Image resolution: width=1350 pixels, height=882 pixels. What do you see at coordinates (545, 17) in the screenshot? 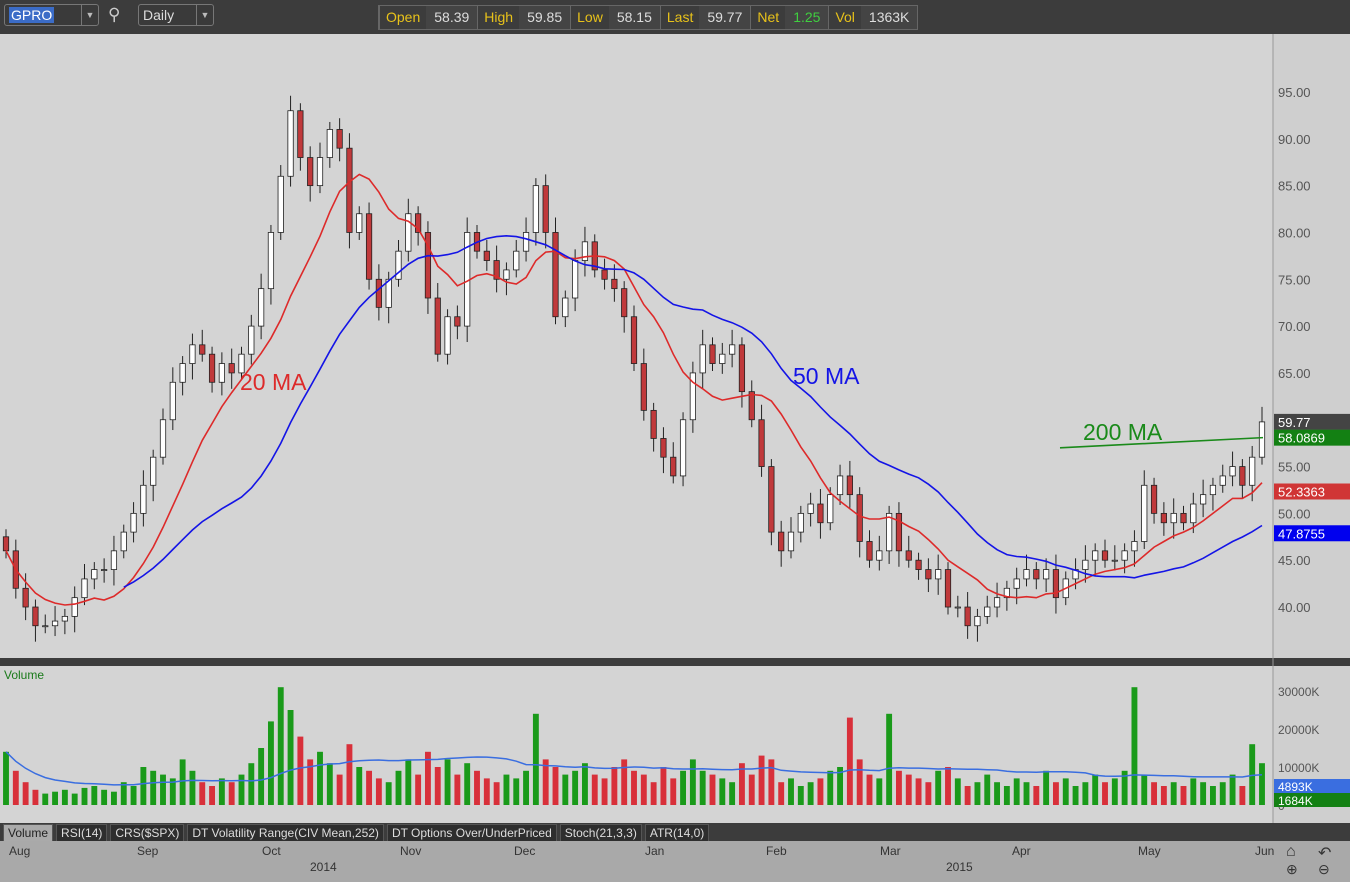
I see `quote-value-high: 59.85` at bounding box center [545, 17].